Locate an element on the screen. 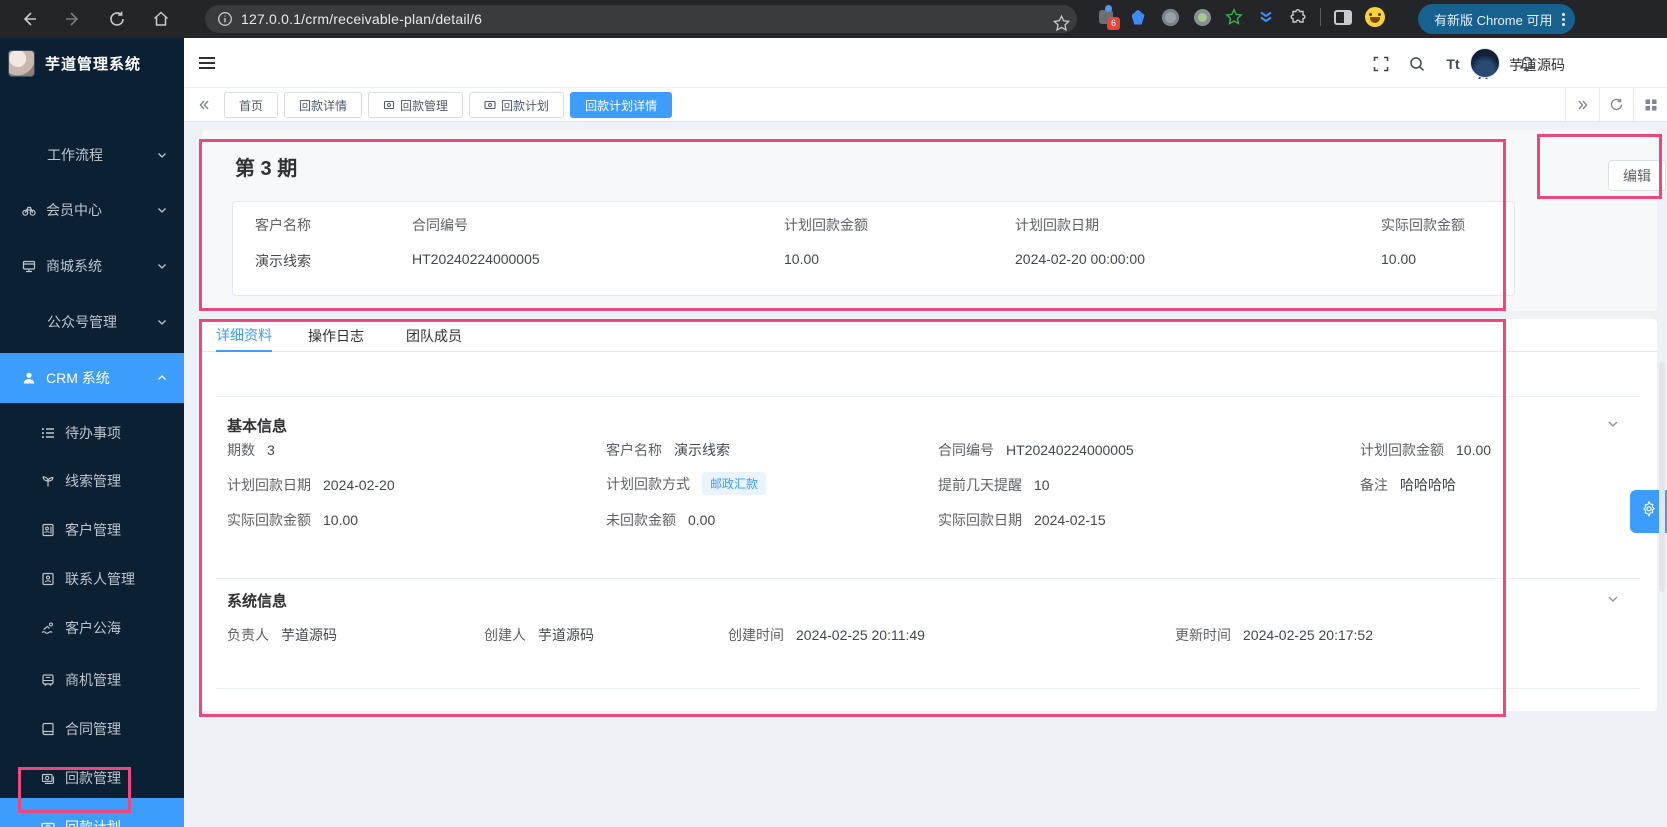  browser-reload-icon is located at coordinates (117, 19).